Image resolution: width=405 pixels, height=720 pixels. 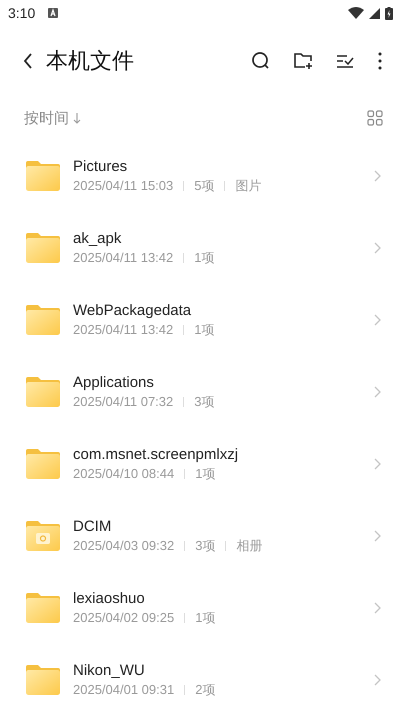 What do you see at coordinates (22, 13) in the screenshot?
I see `status-time: 3:10` at bounding box center [22, 13].